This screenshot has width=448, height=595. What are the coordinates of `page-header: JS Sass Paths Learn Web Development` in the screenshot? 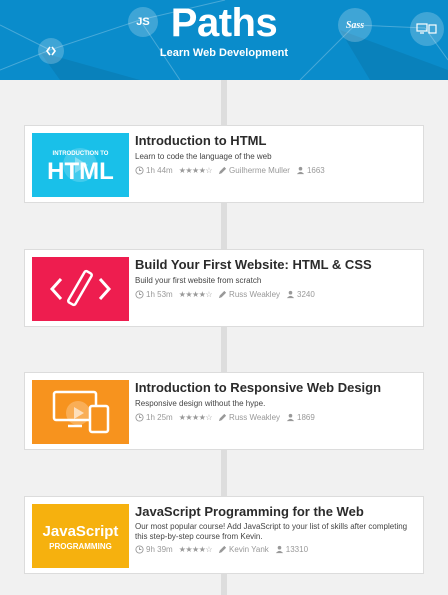 It's located at (224, 40).